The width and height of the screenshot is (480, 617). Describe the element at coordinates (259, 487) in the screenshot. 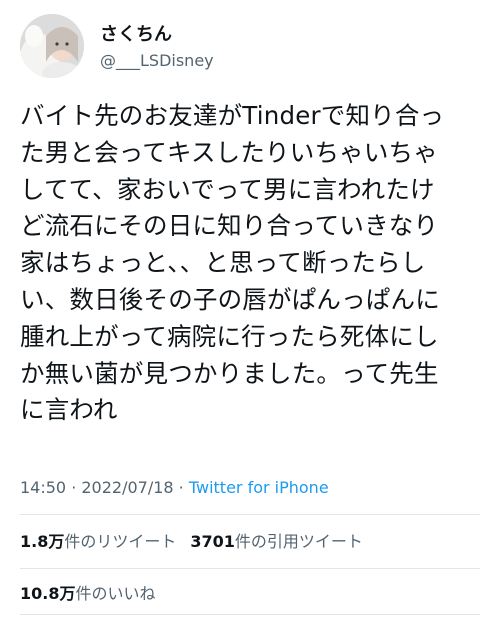

I see `tweet-source-link: Twitter for iPhone` at that location.